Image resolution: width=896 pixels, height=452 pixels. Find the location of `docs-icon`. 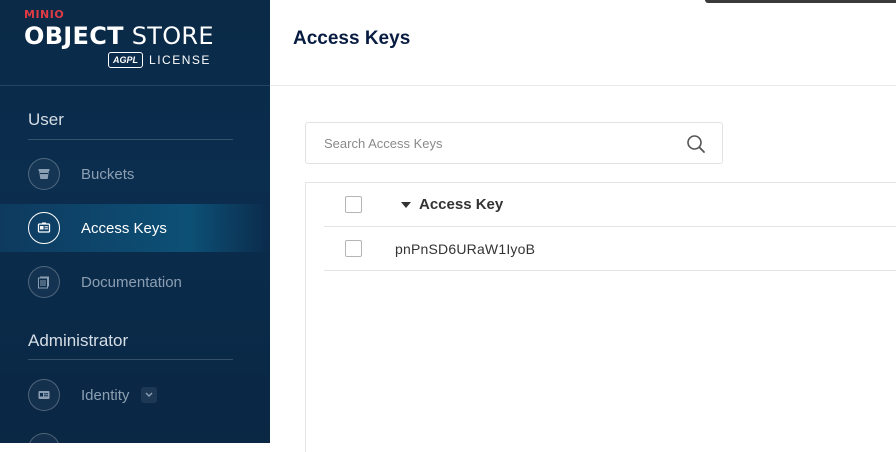

docs-icon is located at coordinates (44, 282).